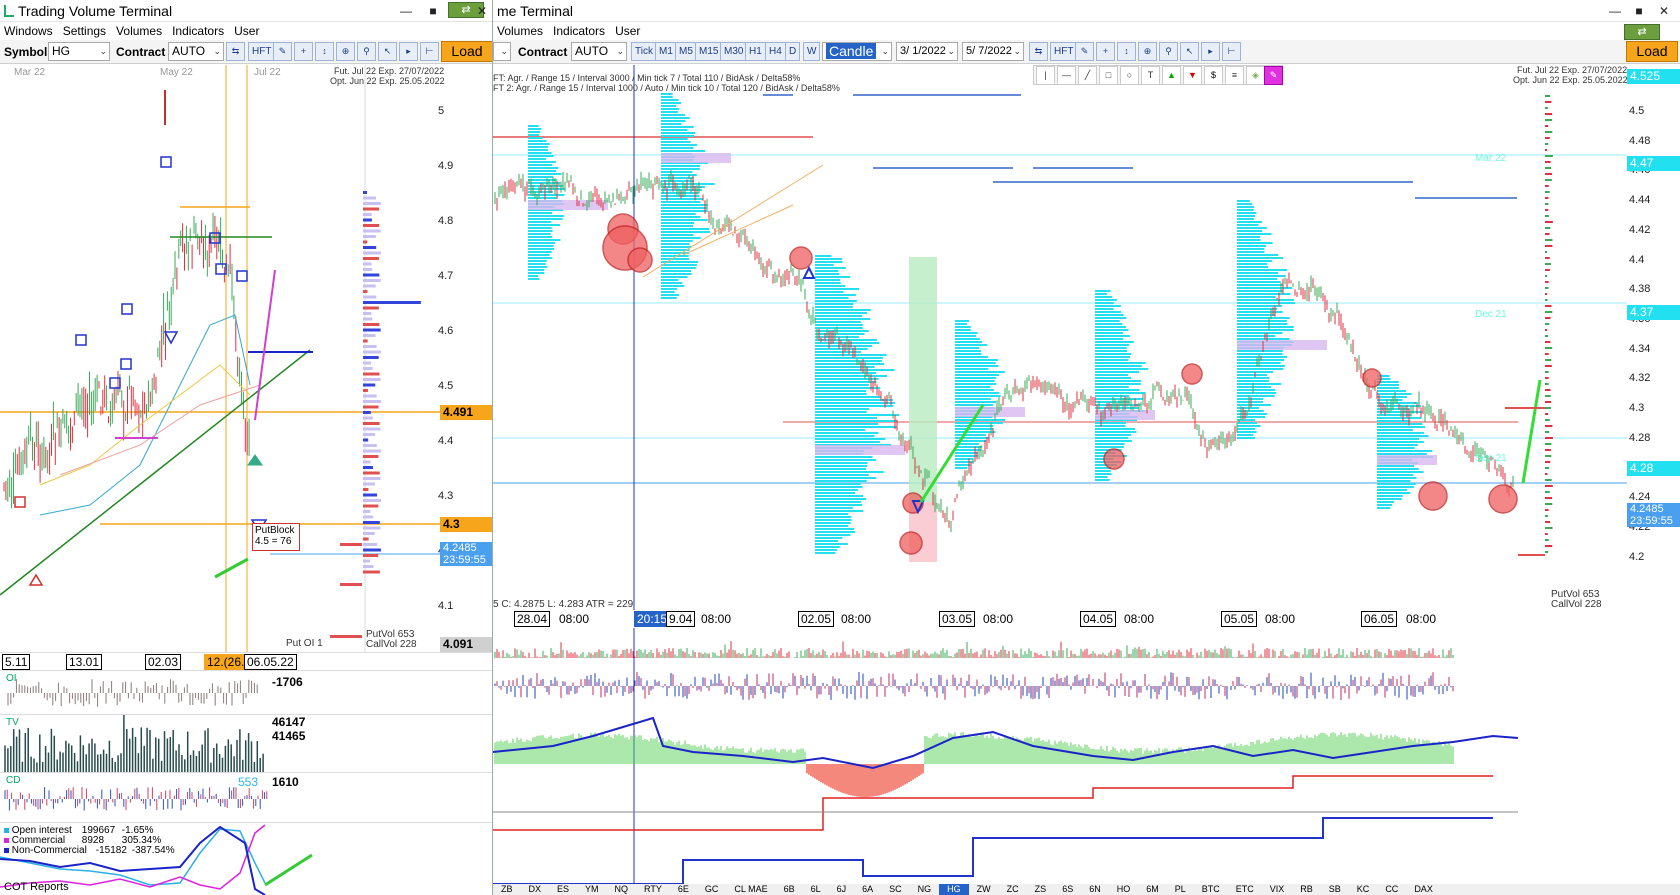 The image size is (1680, 895). What do you see at coordinates (507, 889) in the screenshot?
I see `symbol-tab-zb: ZB` at bounding box center [507, 889].